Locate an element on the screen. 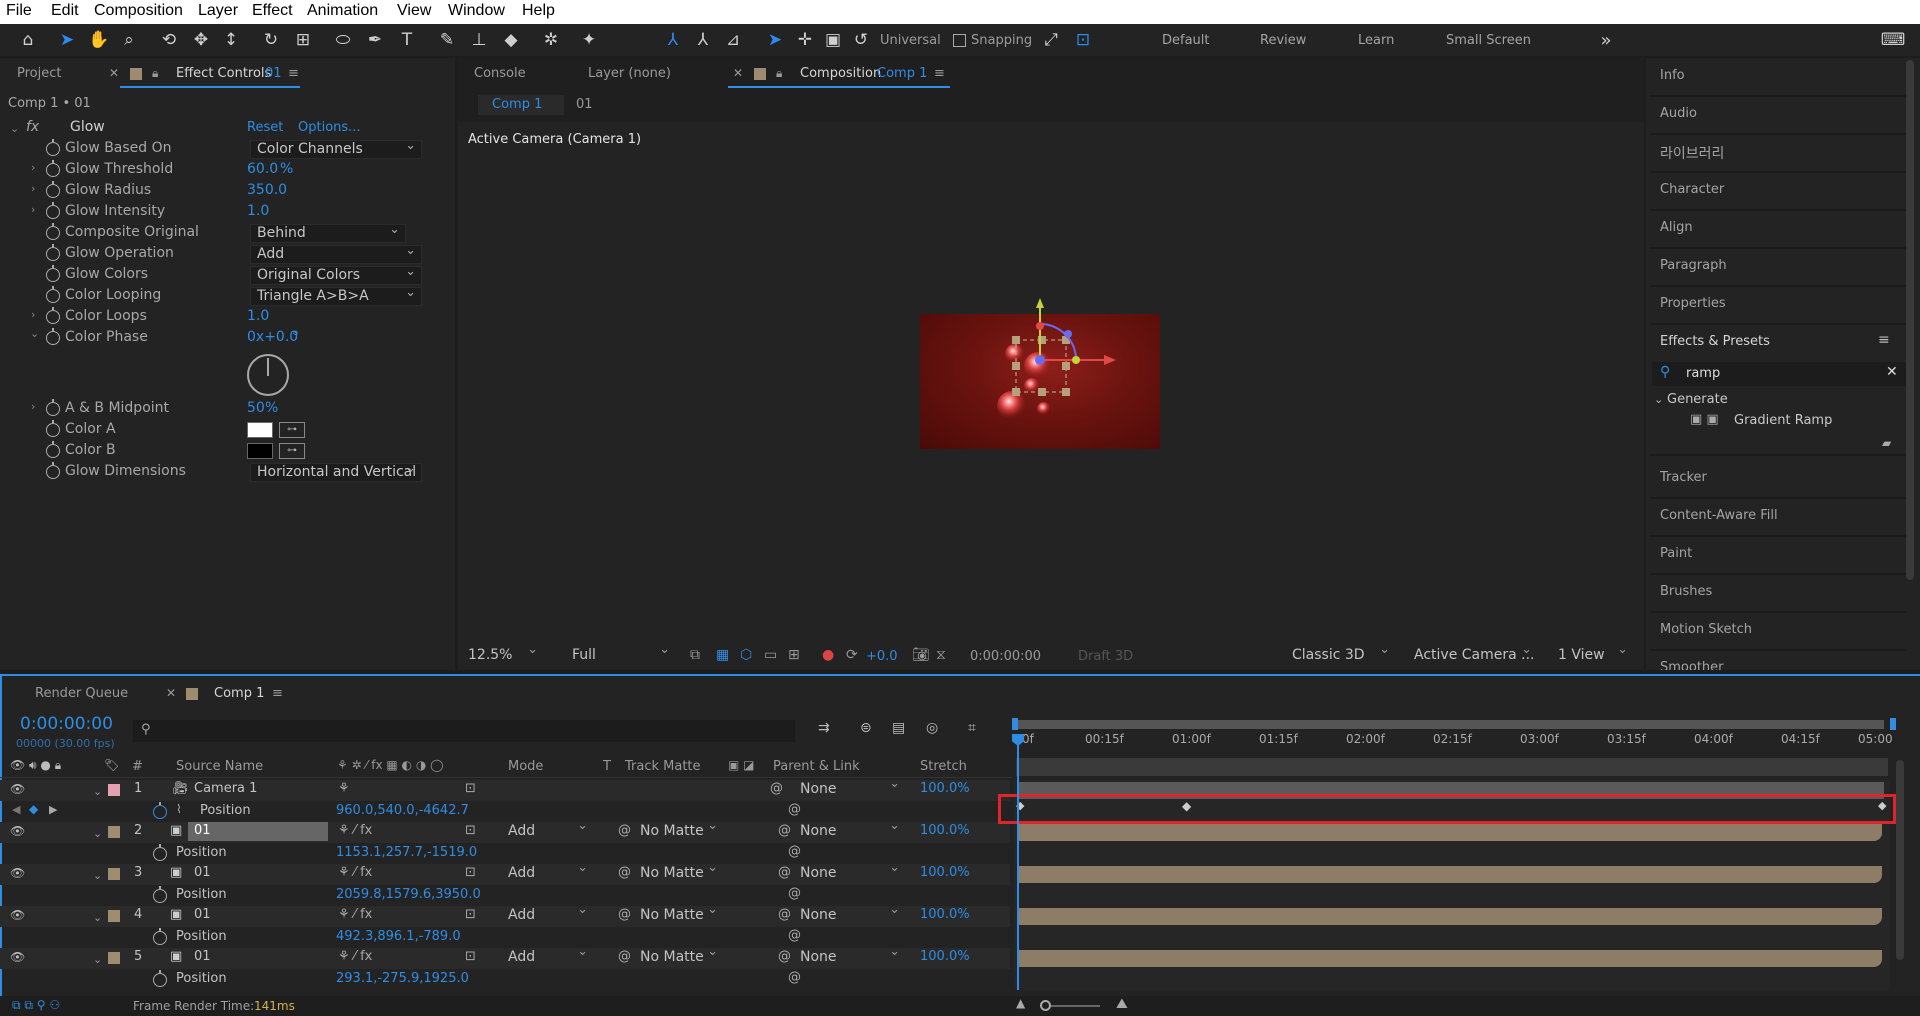 The image size is (1920, 1016). zoom-slider is located at coordinates (1073, 1006).